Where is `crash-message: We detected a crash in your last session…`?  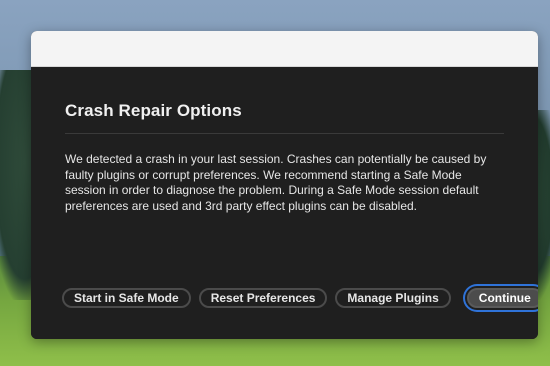 crash-message: We detected a crash in your last session… is located at coordinates (276, 182).